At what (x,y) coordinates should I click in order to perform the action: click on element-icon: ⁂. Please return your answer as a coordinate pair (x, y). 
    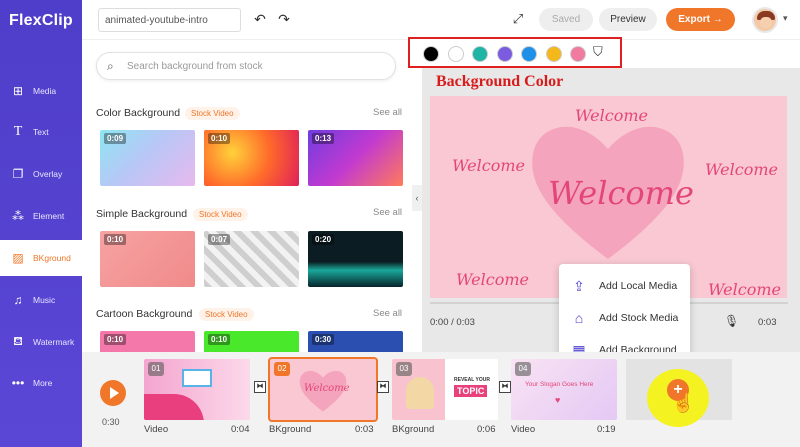
    Looking at the image, I should click on (18, 216).